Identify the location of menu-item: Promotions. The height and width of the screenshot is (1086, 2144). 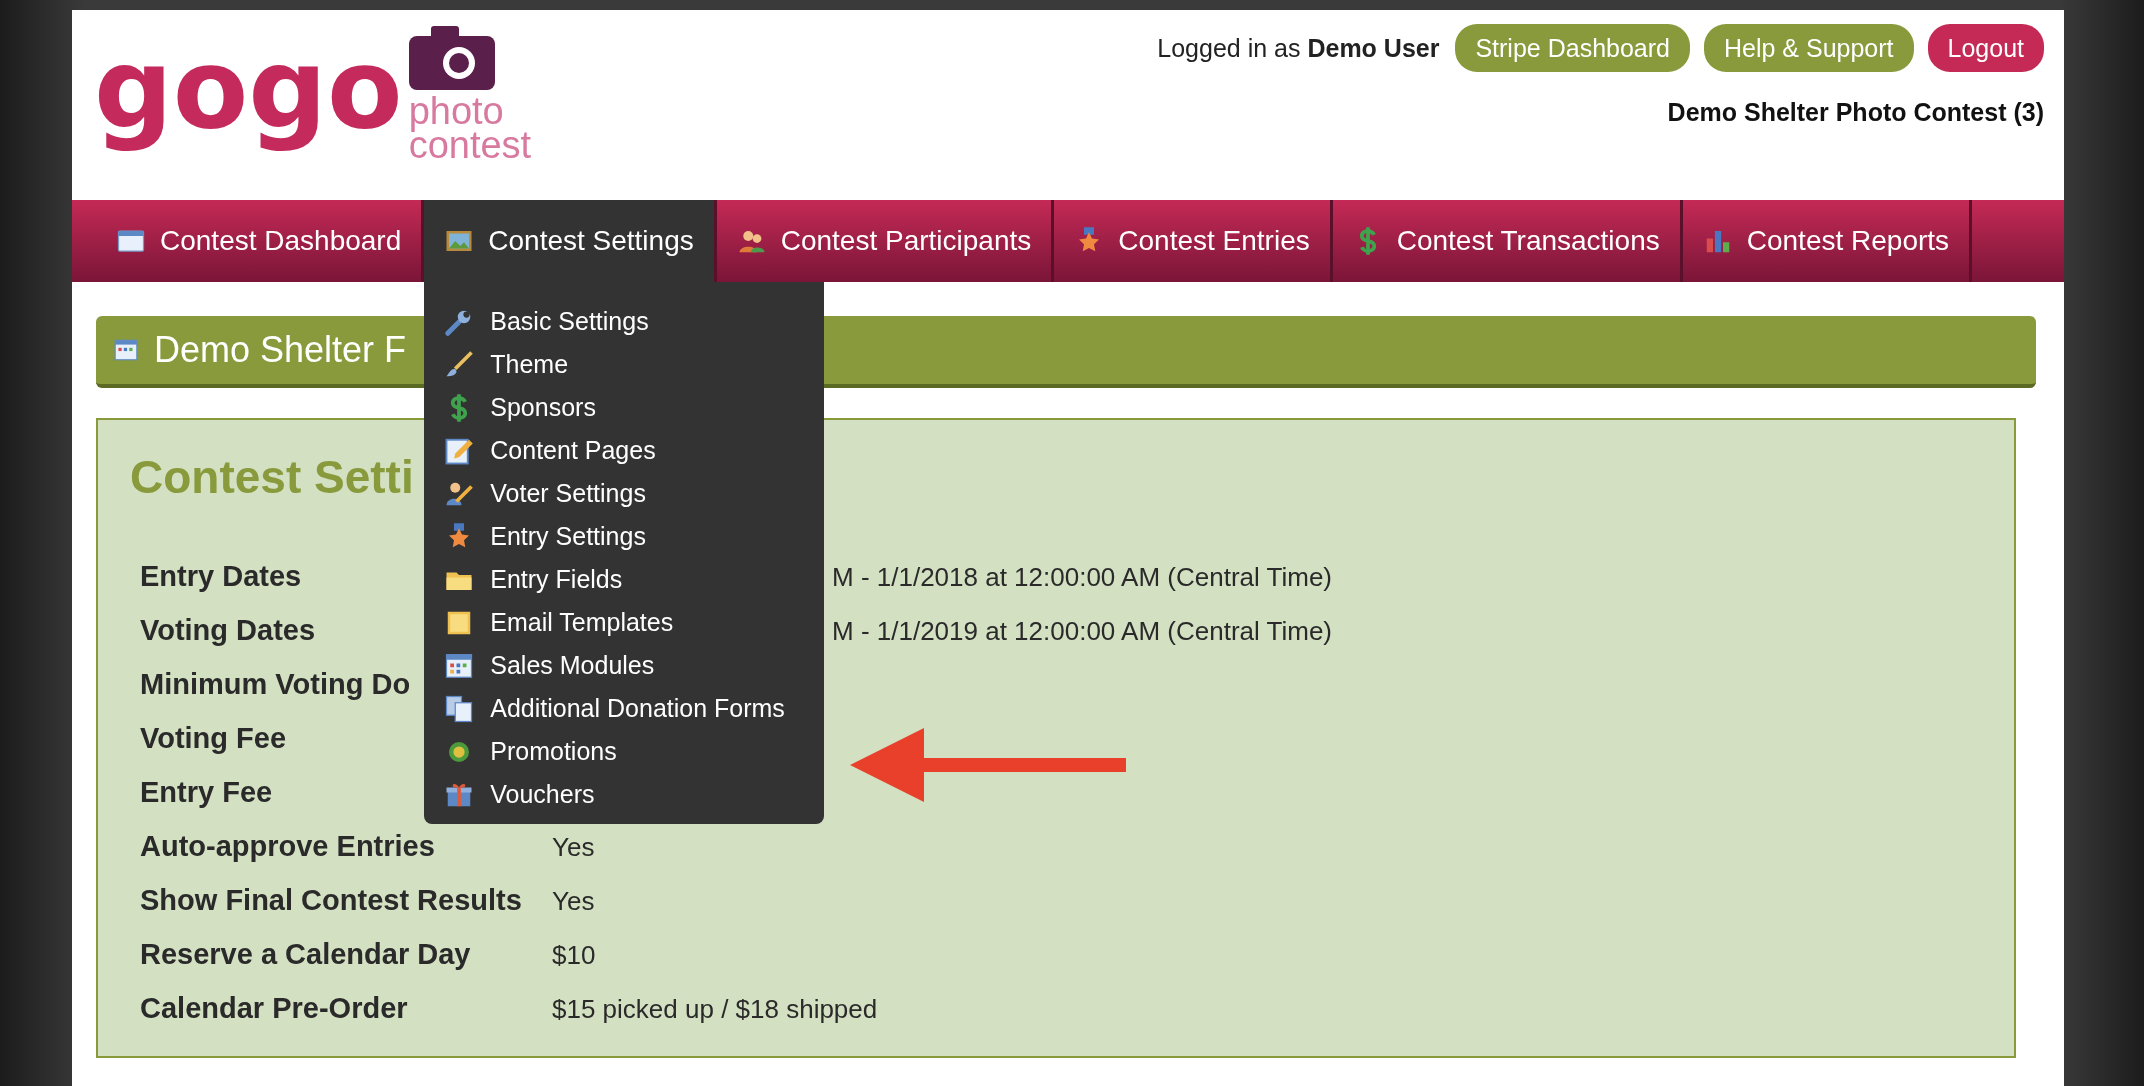
(624, 751).